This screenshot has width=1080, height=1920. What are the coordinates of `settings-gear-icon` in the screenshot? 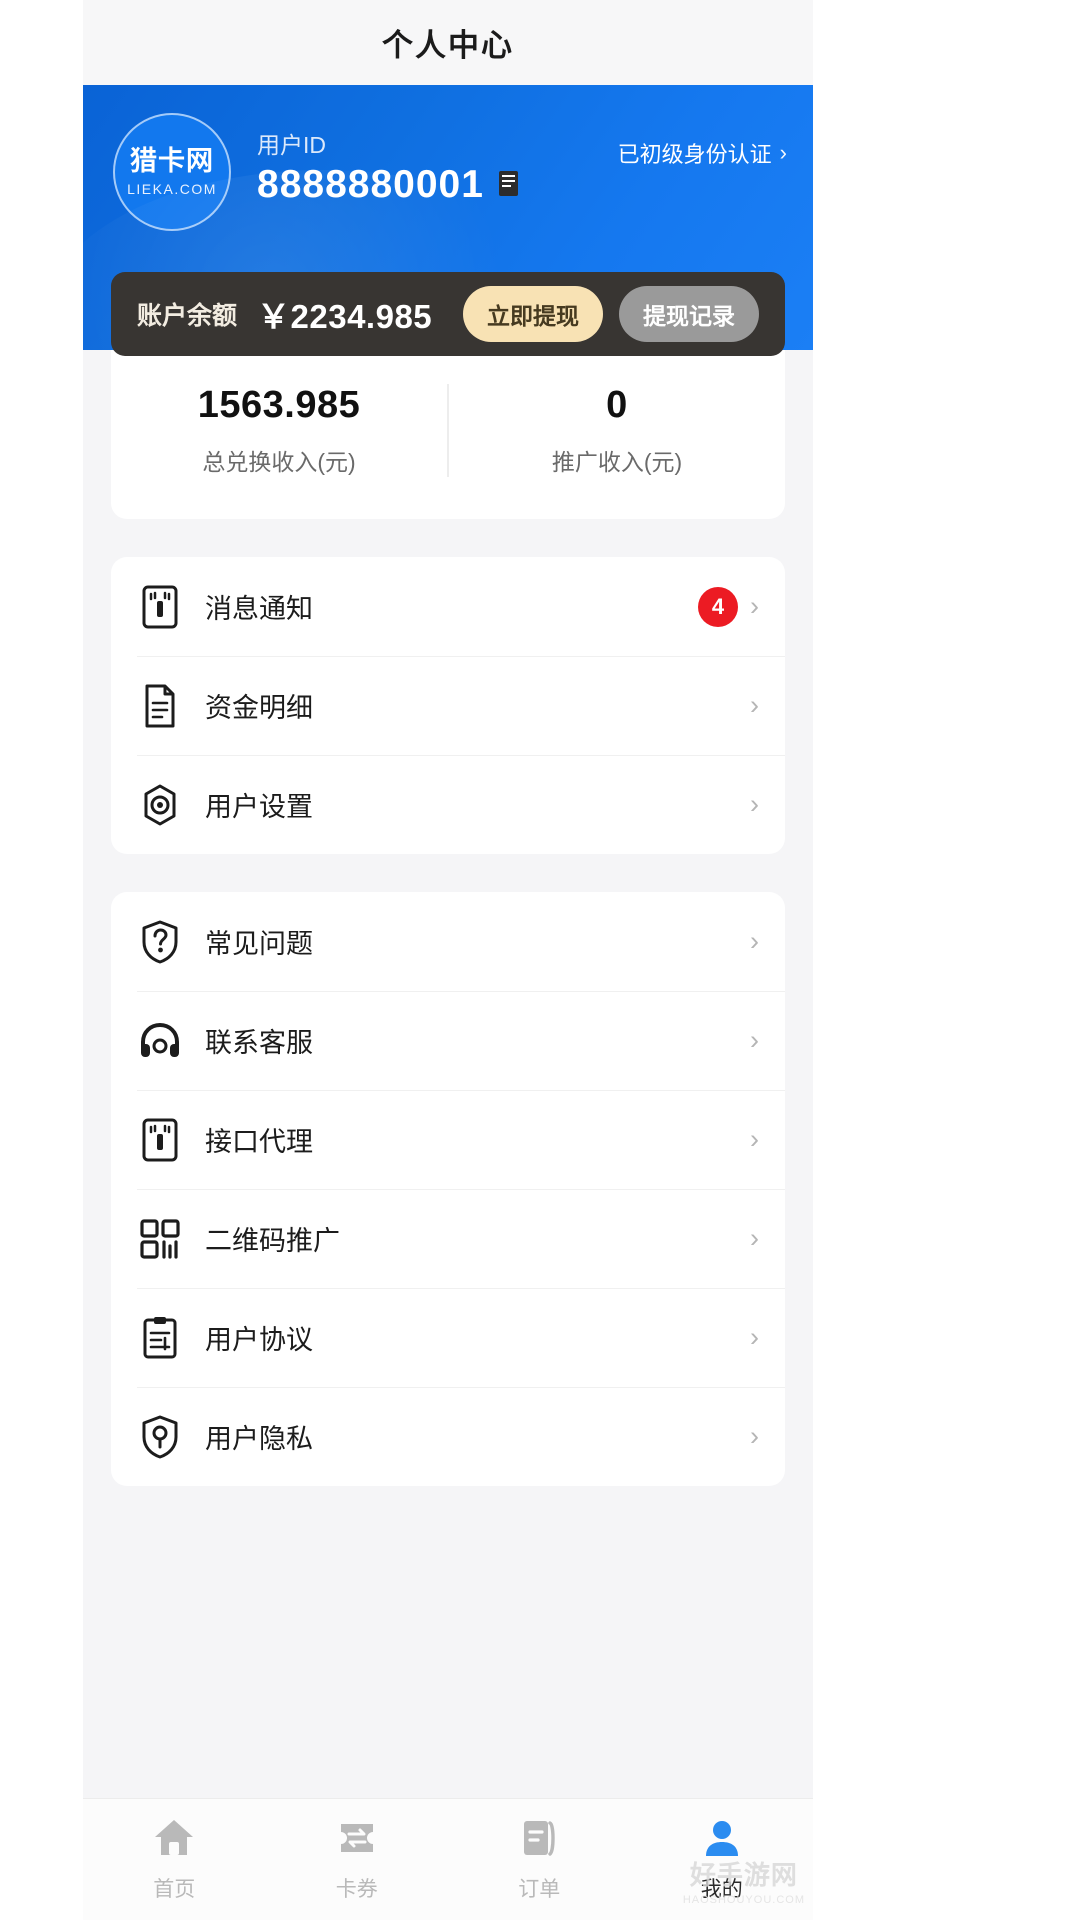 It's located at (160, 805).